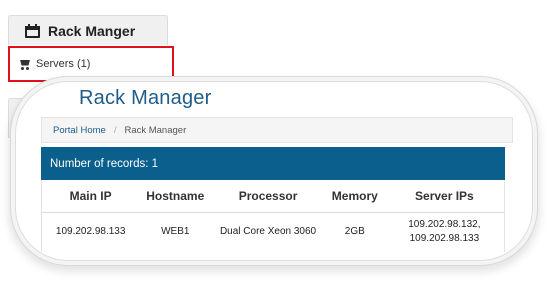  I want to click on column-header-hostname: Hostname, so click(175, 196).